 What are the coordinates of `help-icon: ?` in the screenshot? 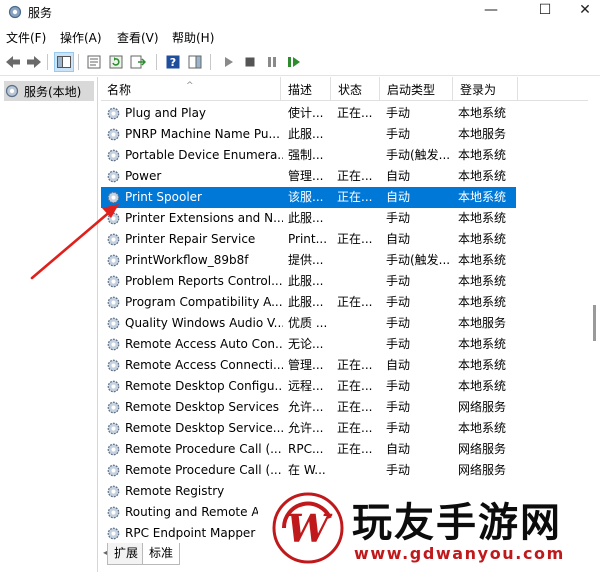 It's located at (173, 62).